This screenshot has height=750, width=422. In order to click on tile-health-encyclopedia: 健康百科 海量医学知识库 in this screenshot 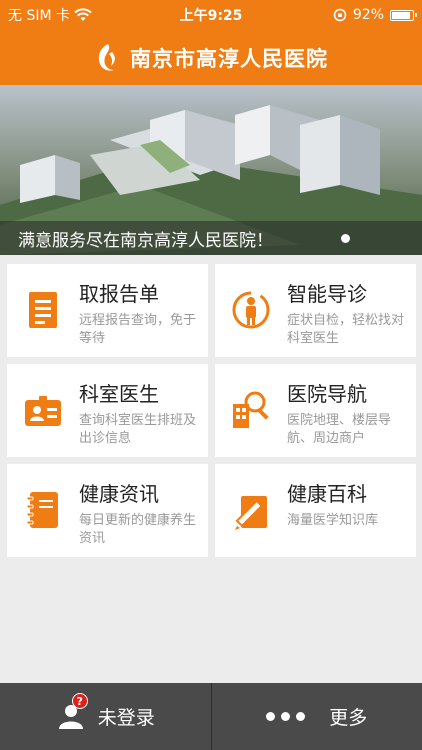, I will do `click(315, 510)`.